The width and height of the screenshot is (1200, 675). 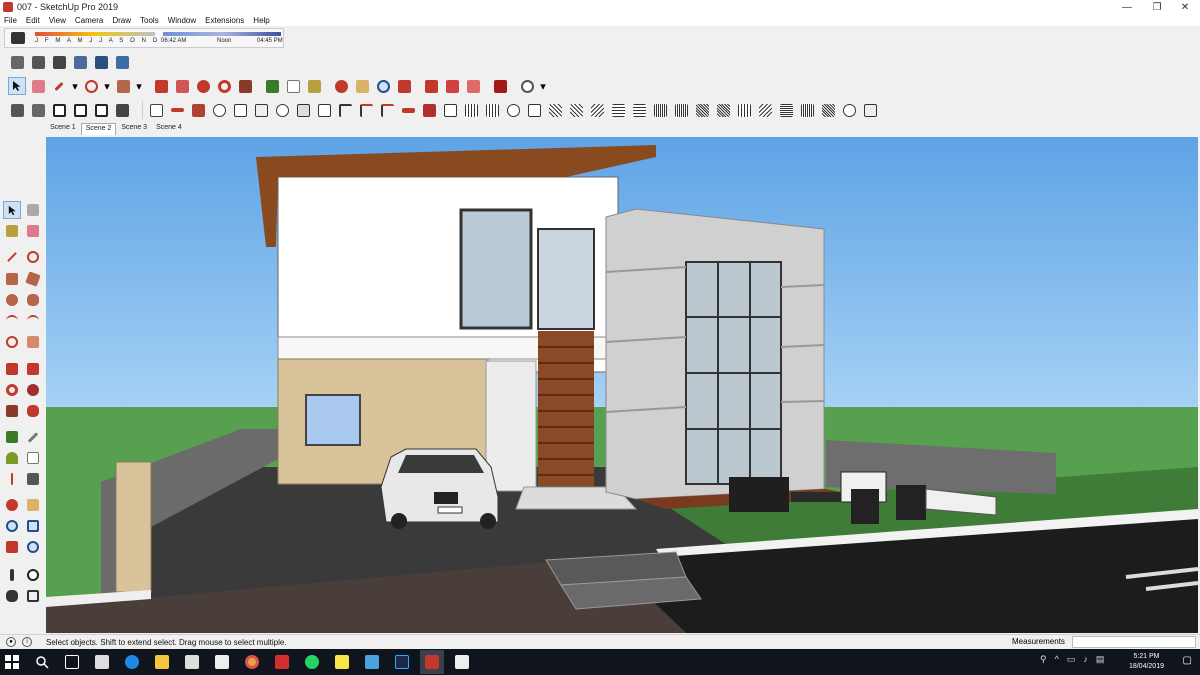 I want to click on keyboard-icon: ▤, so click(x=1100, y=659).